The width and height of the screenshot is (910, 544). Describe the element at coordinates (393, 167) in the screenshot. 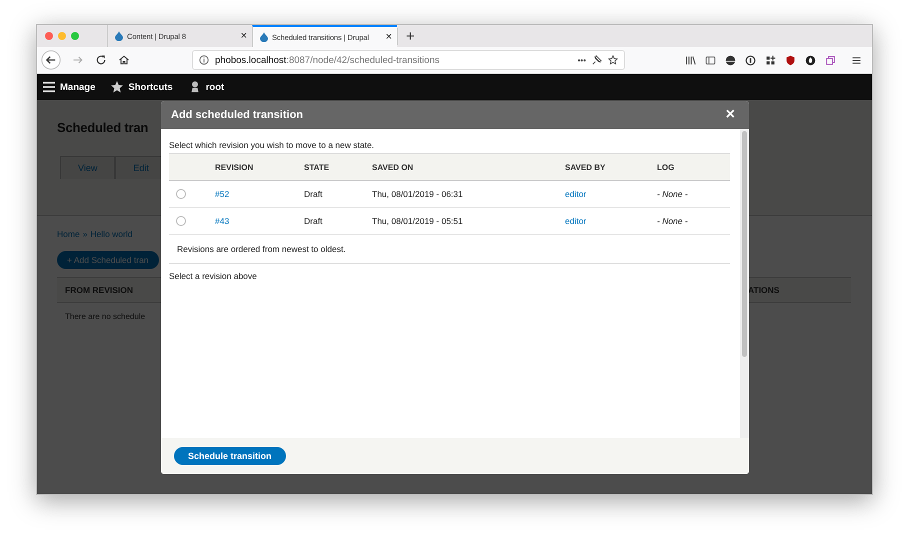

I see `column-header: SAVED ON` at that location.